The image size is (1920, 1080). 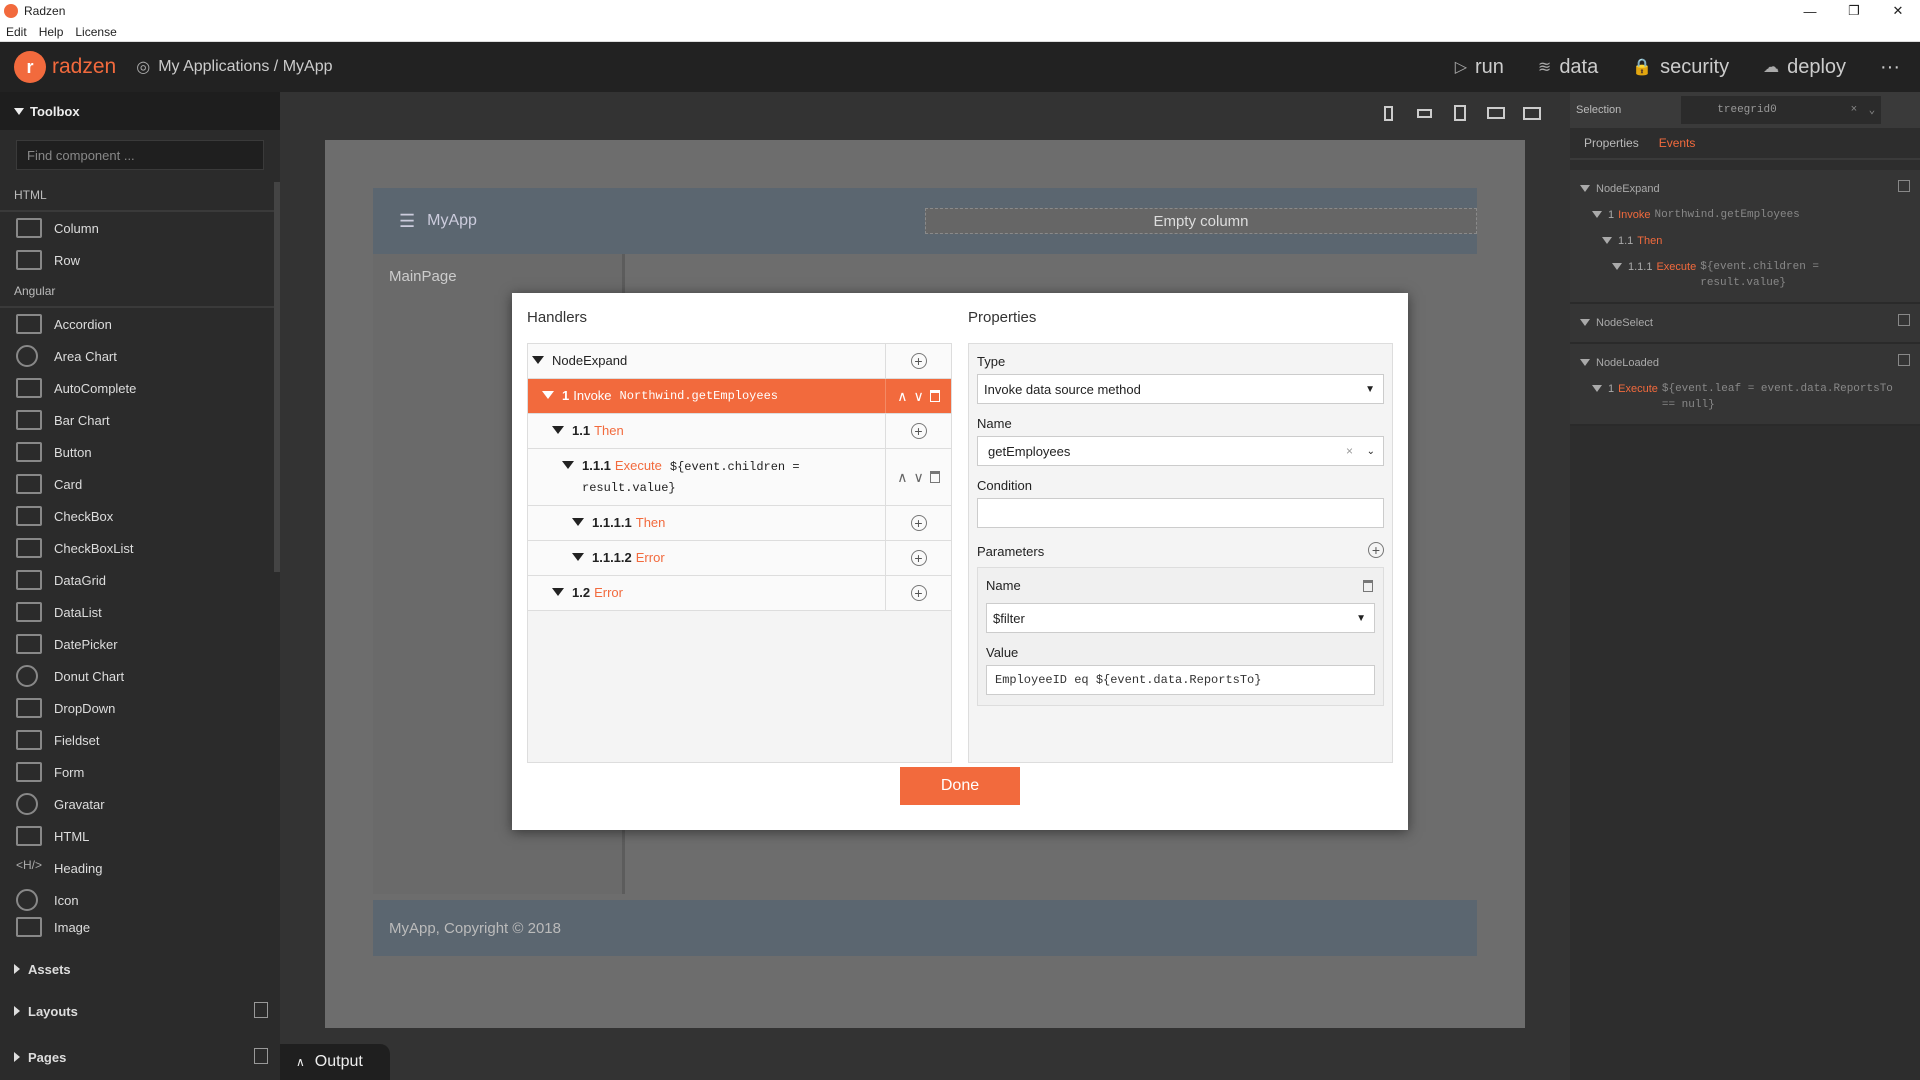 What do you see at coordinates (739, 558) in the screenshot?
I see `handler-row-error-nested: 1.1.1.2 Error +` at bounding box center [739, 558].